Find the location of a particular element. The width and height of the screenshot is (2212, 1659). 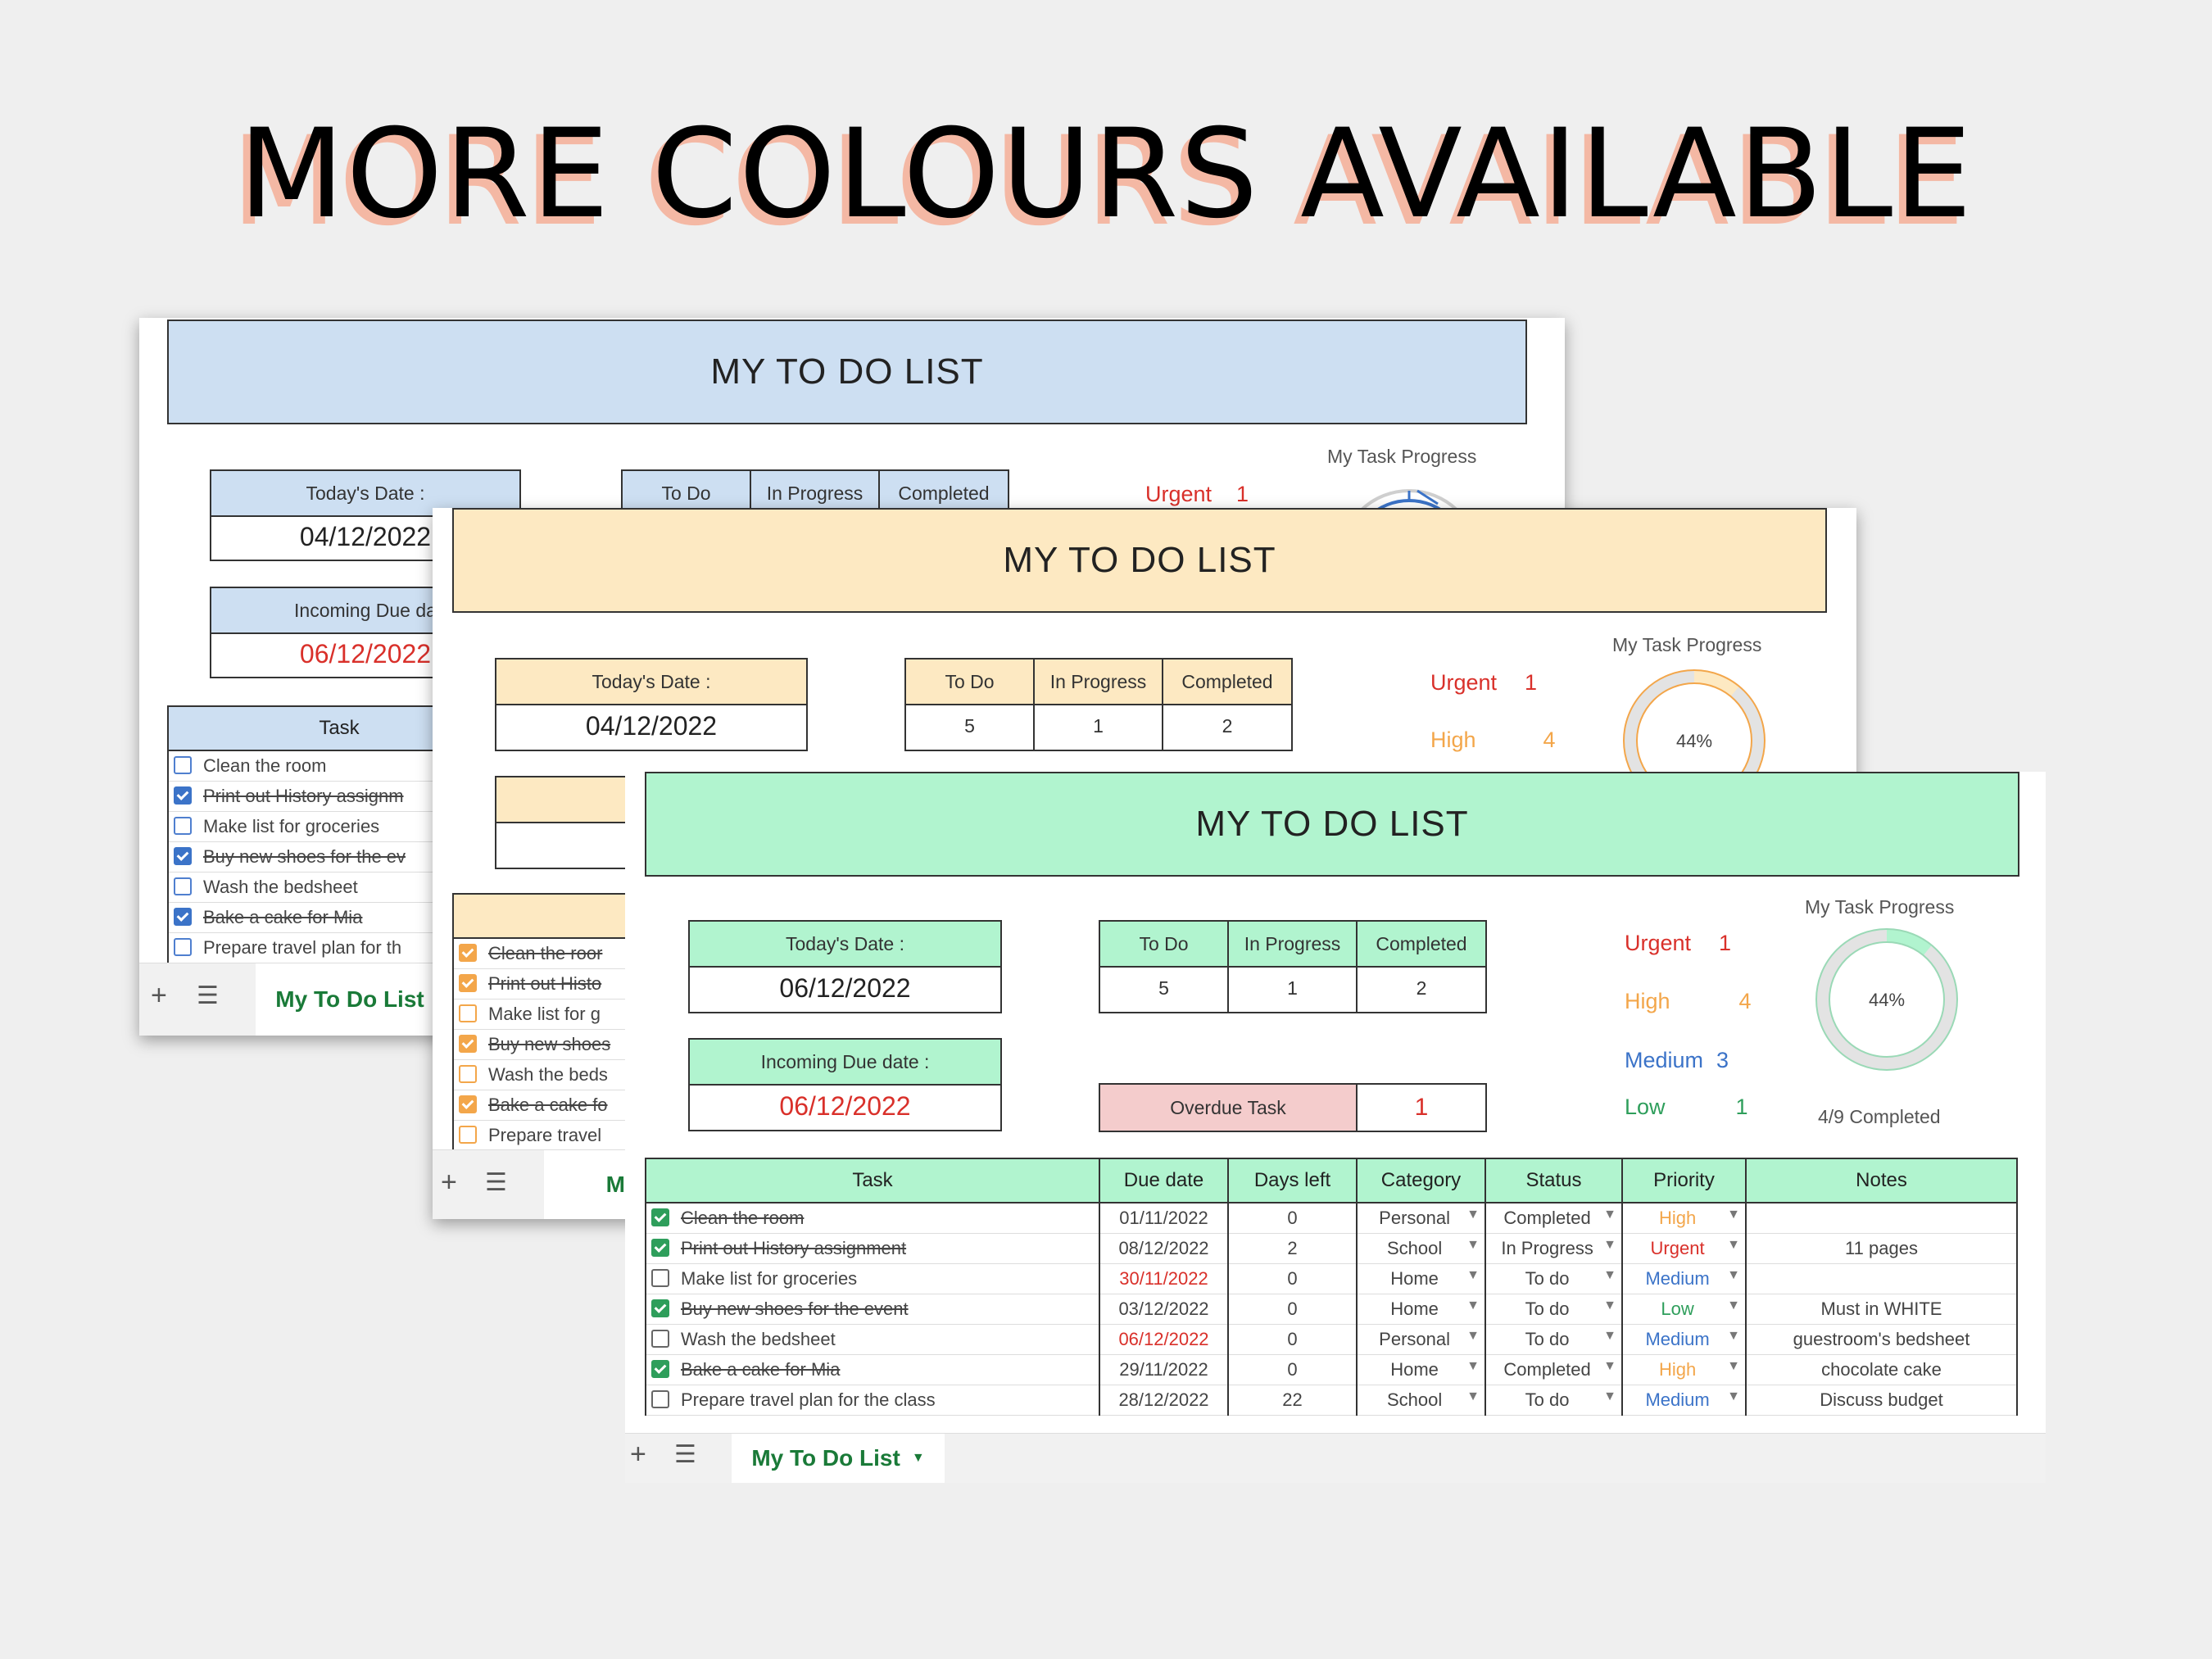

yellow-todo-value: 5 is located at coordinates (970, 727).